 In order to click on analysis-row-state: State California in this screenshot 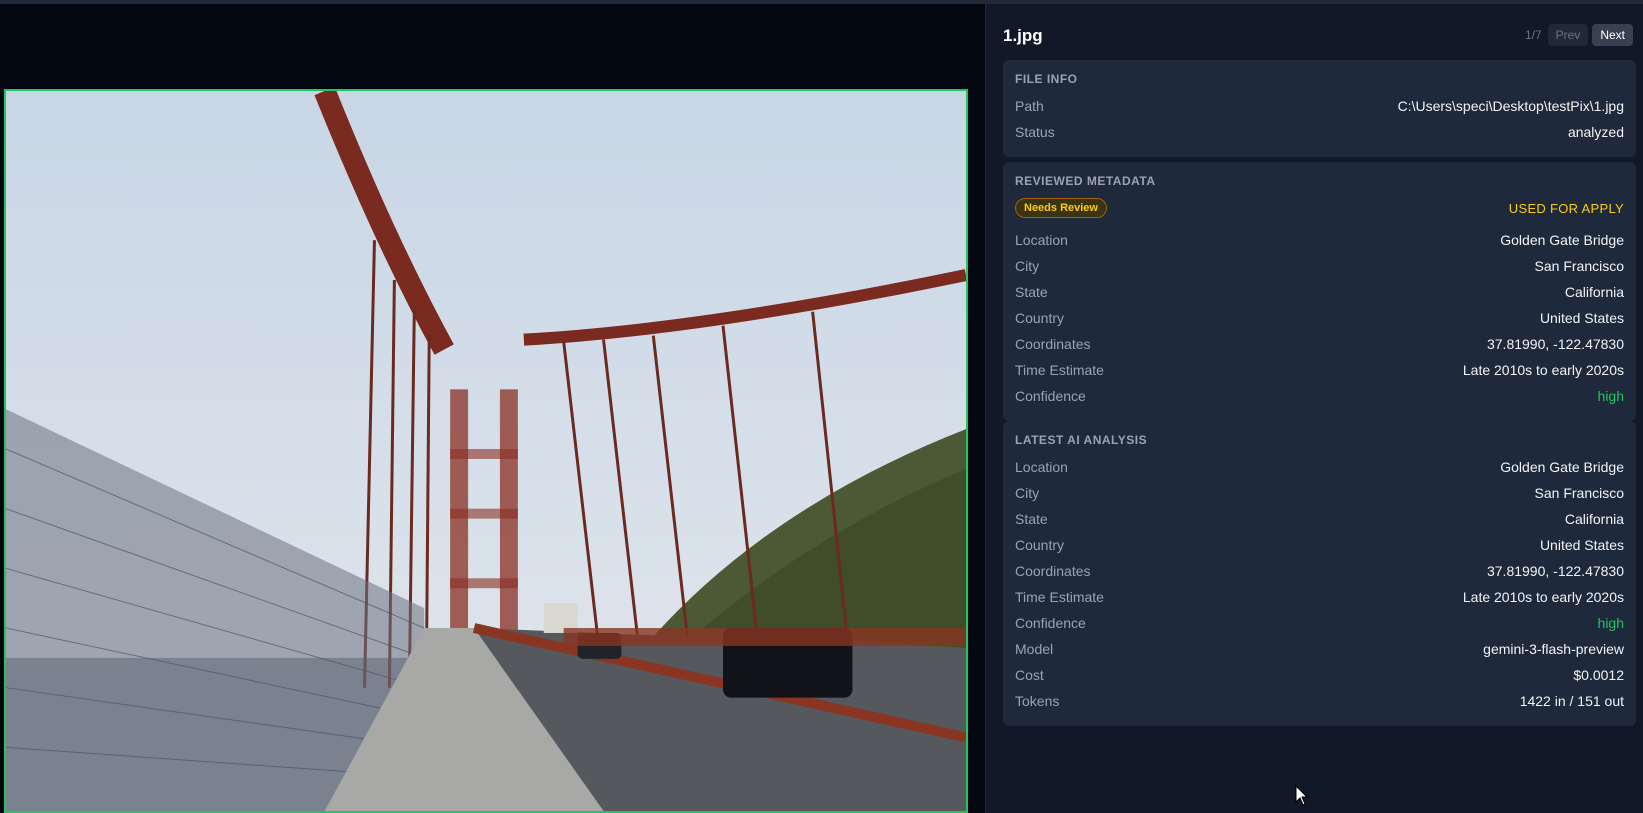, I will do `click(1319, 519)`.